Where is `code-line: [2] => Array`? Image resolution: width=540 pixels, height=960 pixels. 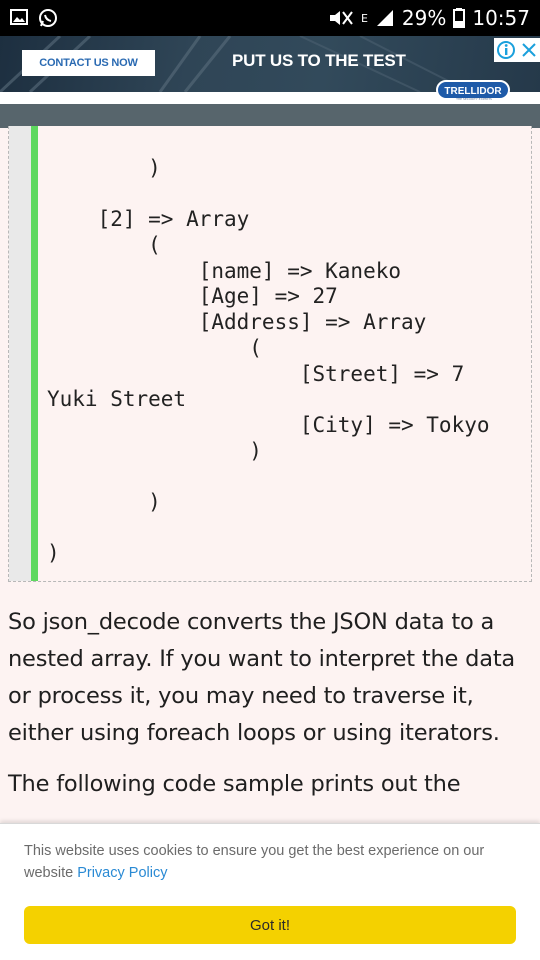
code-line: [2] => Array is located at coordinates (148, 219).